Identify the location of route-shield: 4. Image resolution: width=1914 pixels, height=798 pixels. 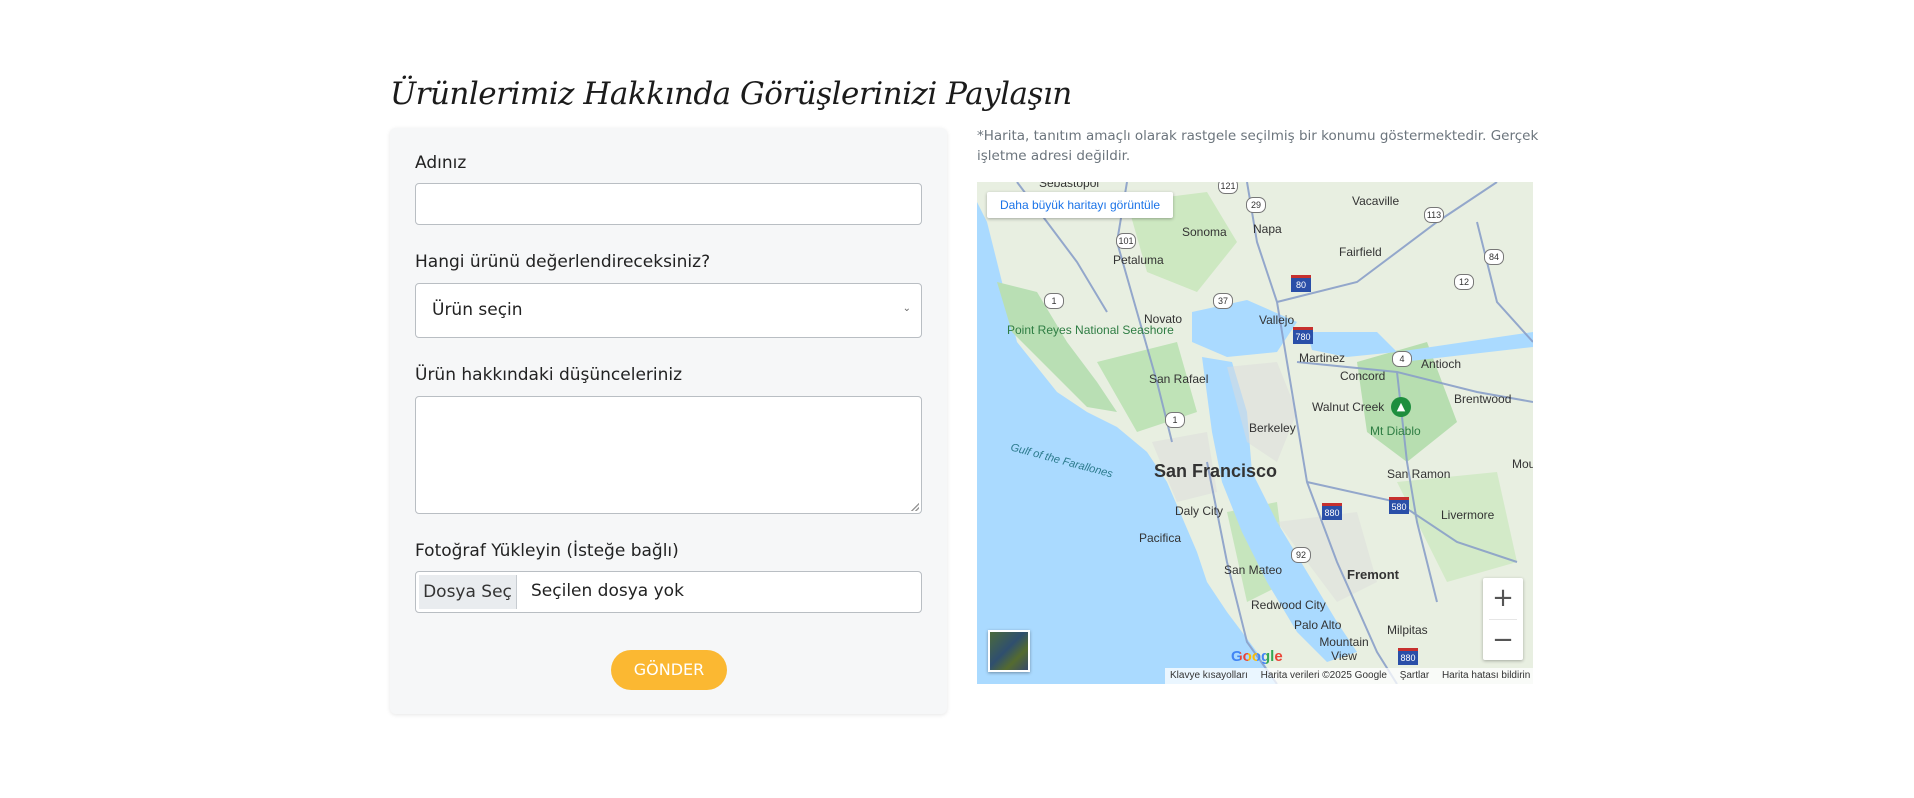
(1402, 359).